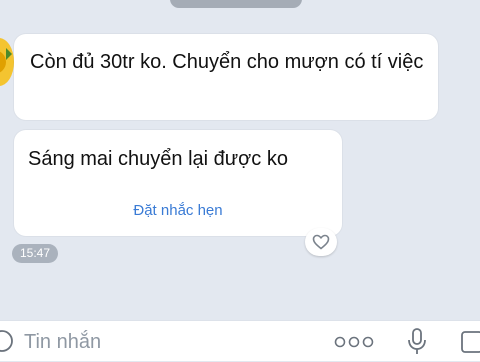 Image resolution: width=480 pixels, height=362 pixels. I want to click on emoji-icon, so click(7, 341).